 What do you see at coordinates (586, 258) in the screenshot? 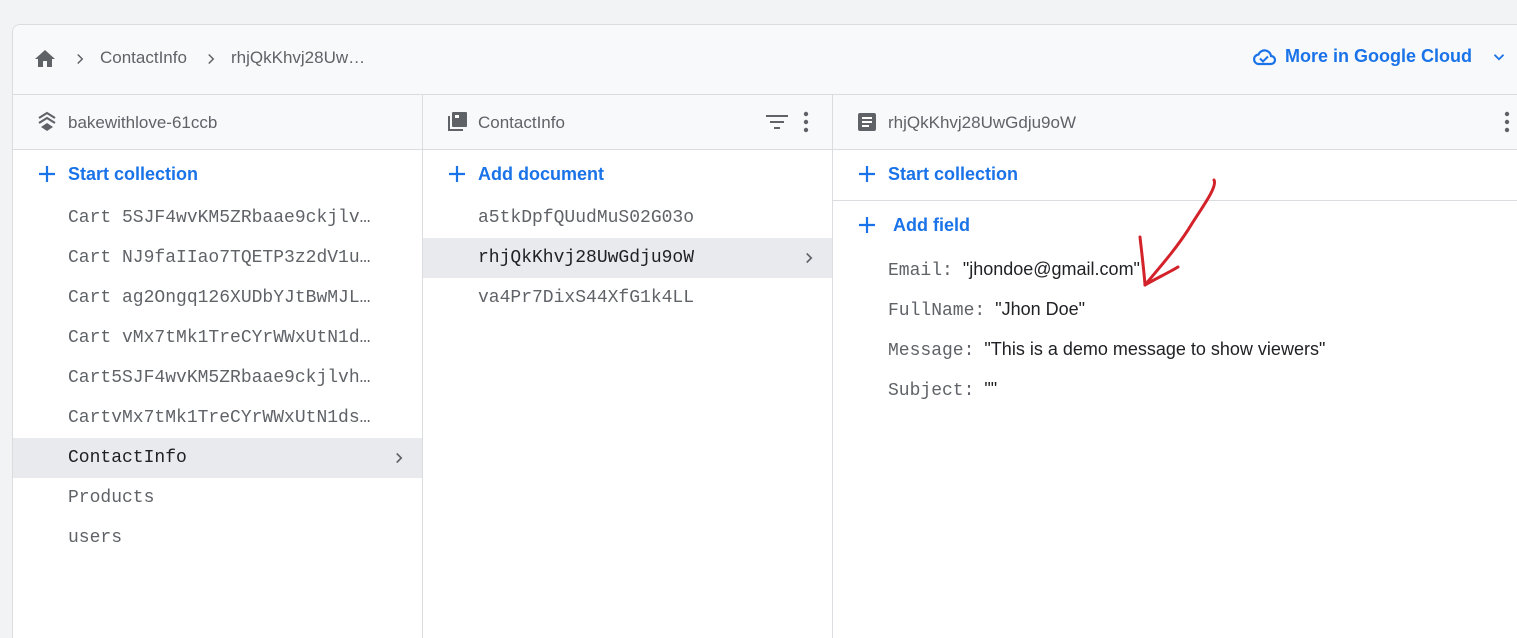
I see `document-id: rhjQkKhvj28UwGdju9oW` at bounding box center [586, 258].